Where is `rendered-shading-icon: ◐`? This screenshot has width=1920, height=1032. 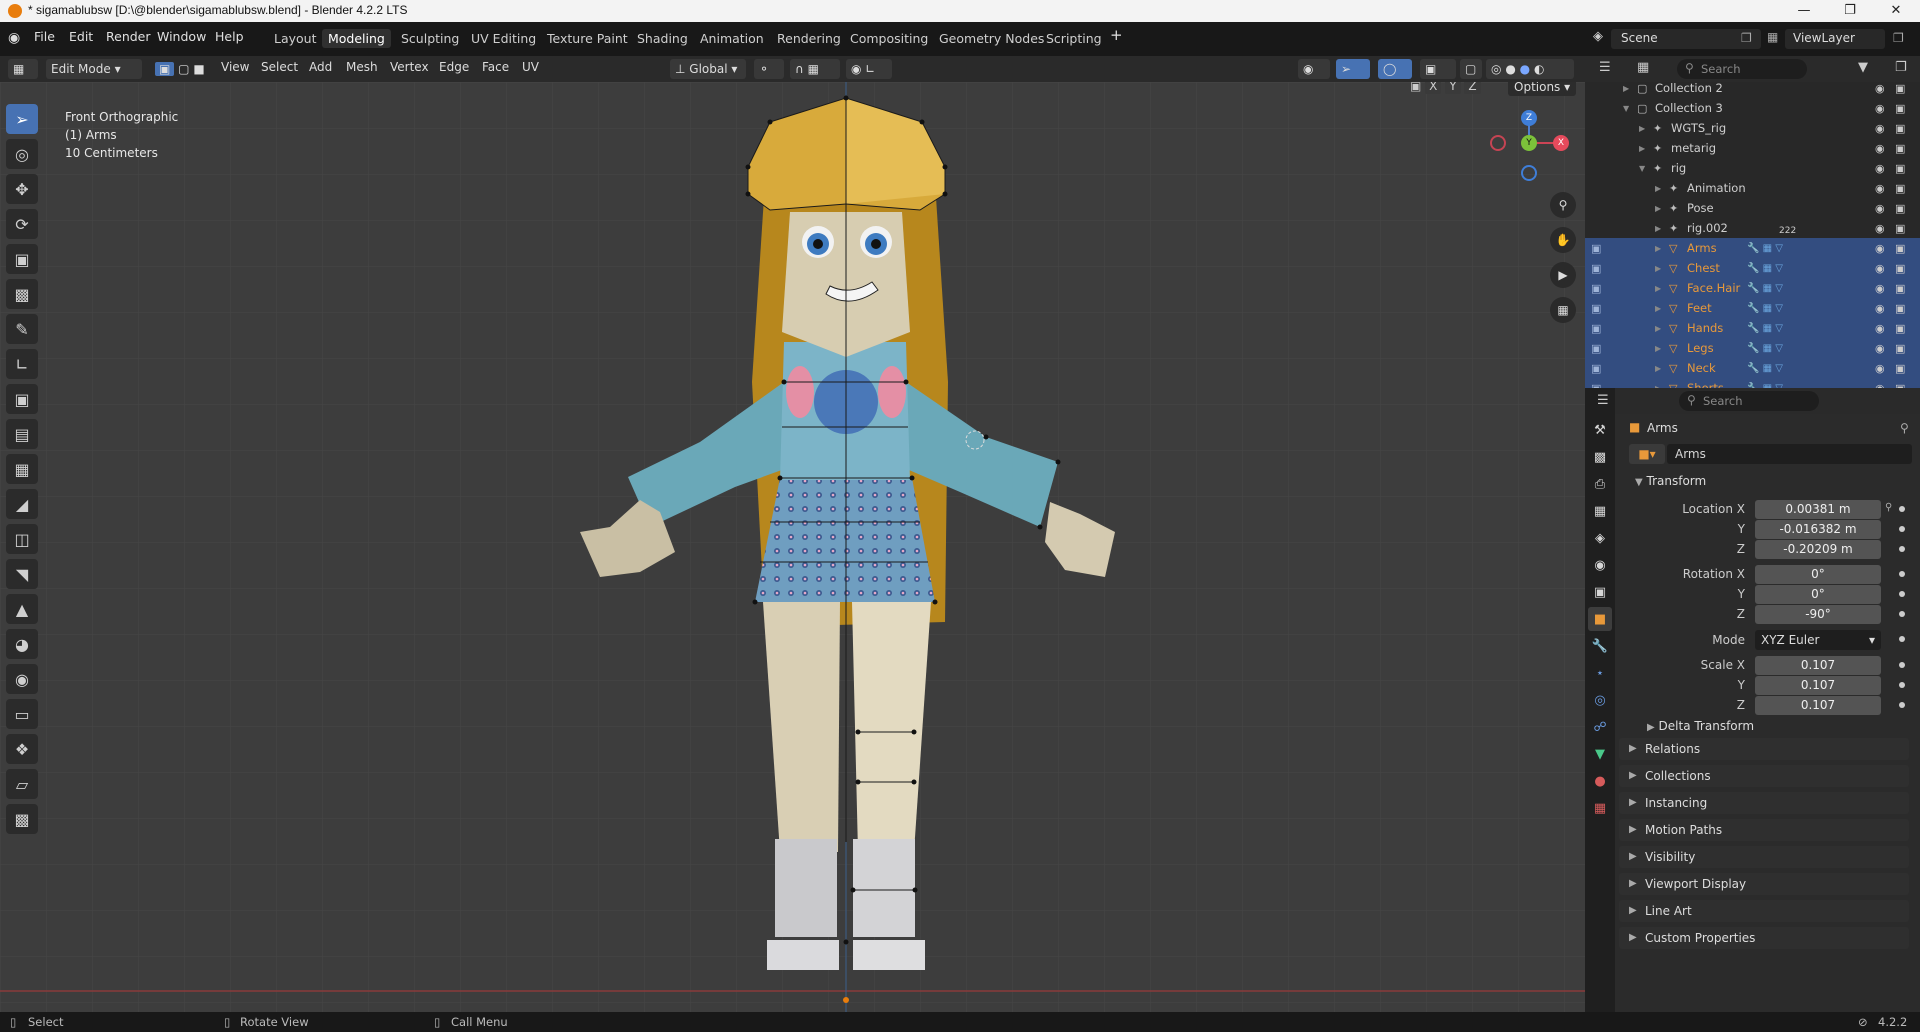
rendered-shading-icon: ◐ is located at coordinates (1539, 69).